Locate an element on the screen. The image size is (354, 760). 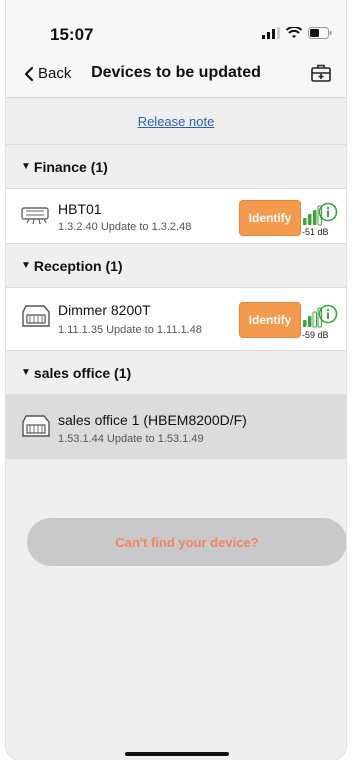
release-note-link: Release note is located at coordinates (176, 121).